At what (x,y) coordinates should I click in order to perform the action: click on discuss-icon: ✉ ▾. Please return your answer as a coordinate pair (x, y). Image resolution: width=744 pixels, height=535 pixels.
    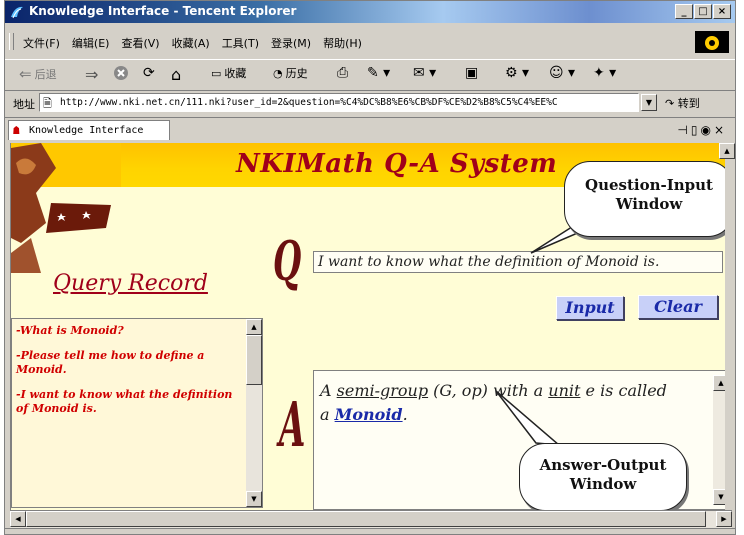
    Looking at the image, I should click on (424, 73).